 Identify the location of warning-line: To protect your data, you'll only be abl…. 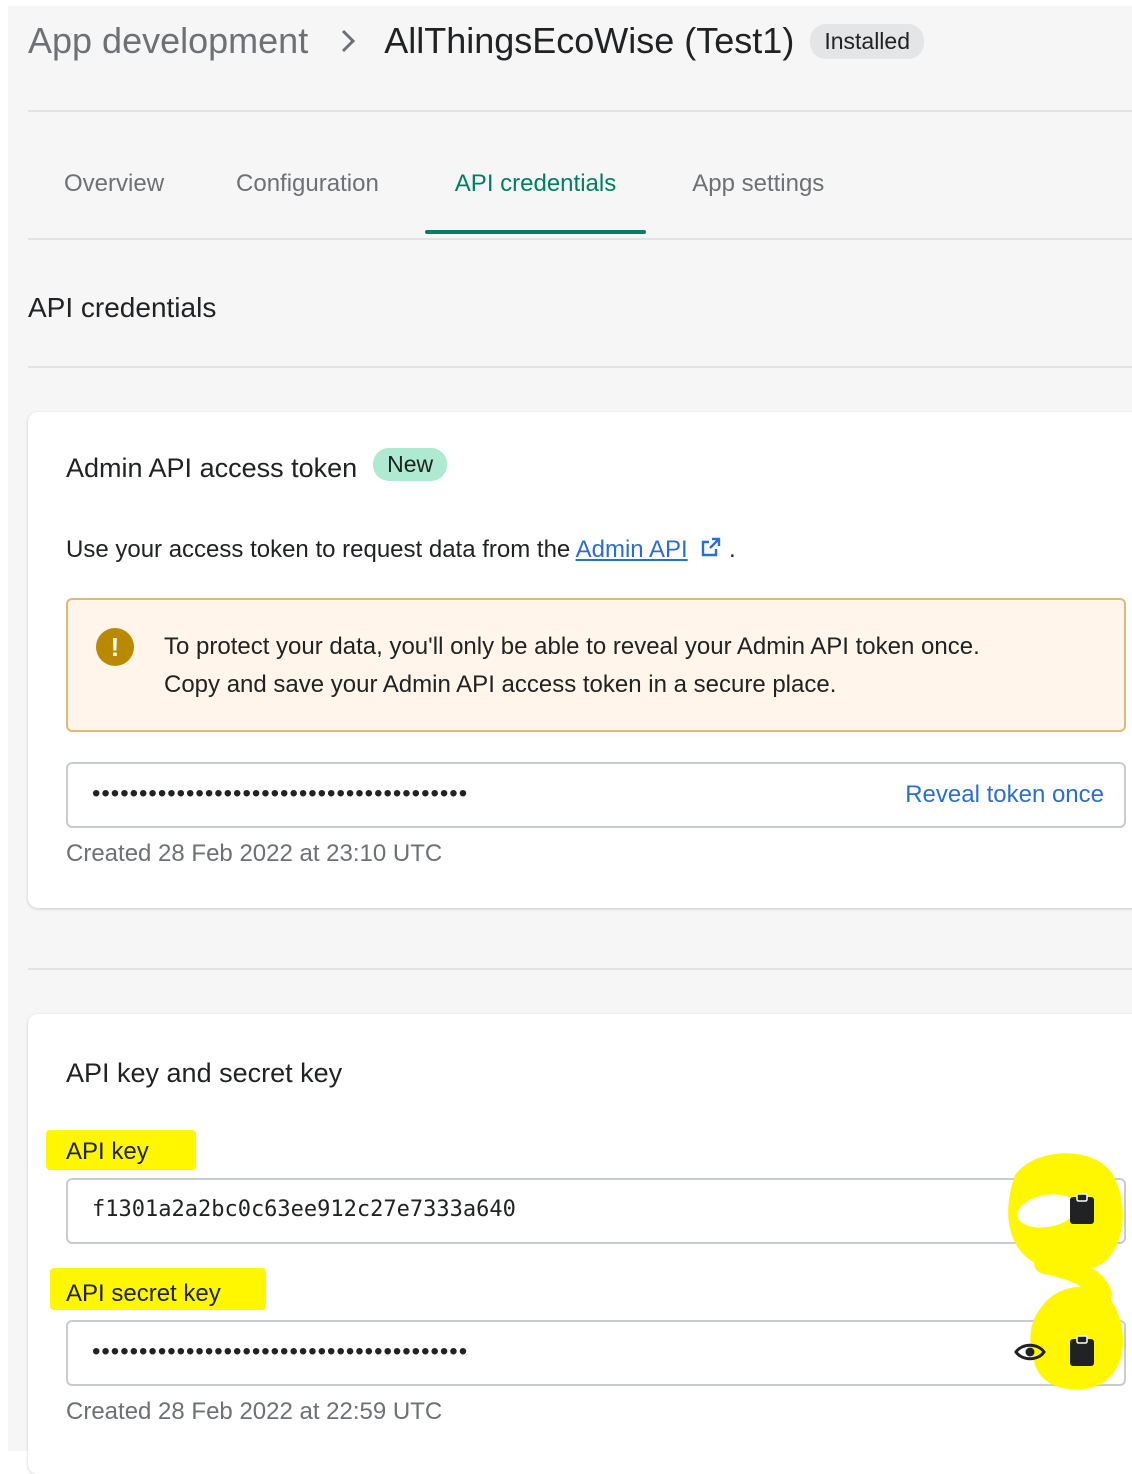
(572, 646).